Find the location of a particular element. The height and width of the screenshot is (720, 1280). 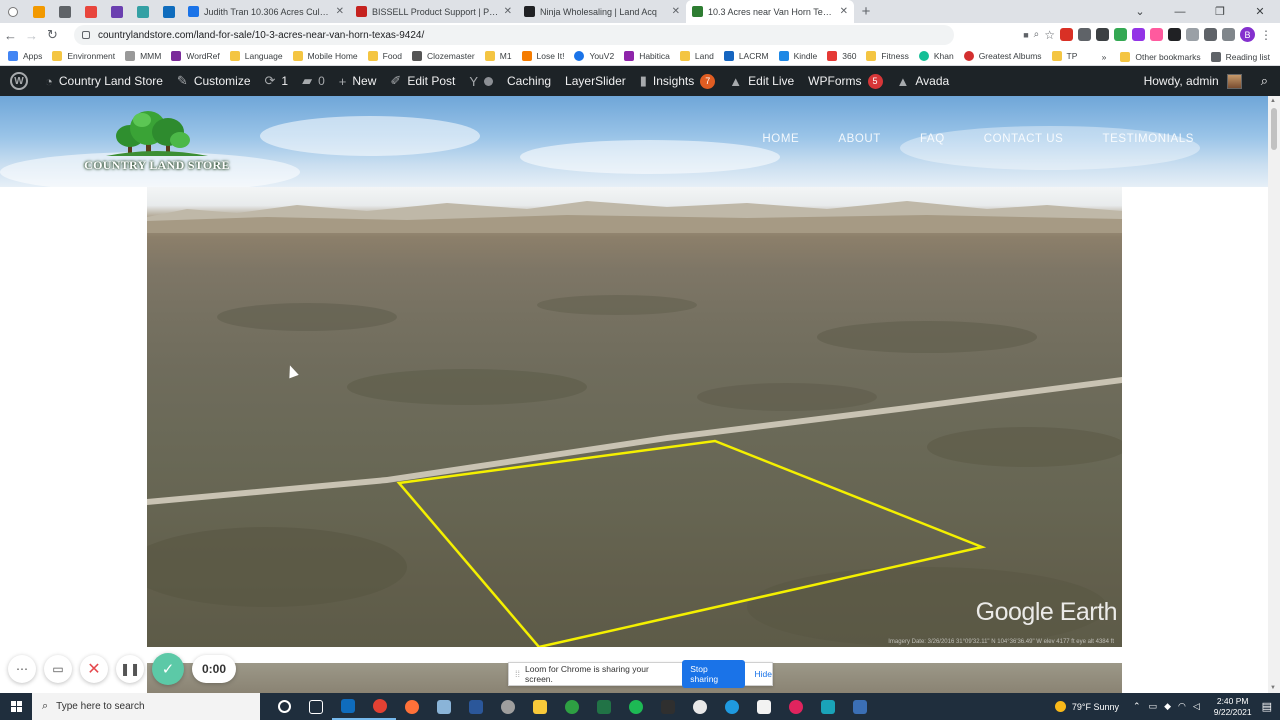

notifications-icon: ▤ is located at coordinates (1267, 706).